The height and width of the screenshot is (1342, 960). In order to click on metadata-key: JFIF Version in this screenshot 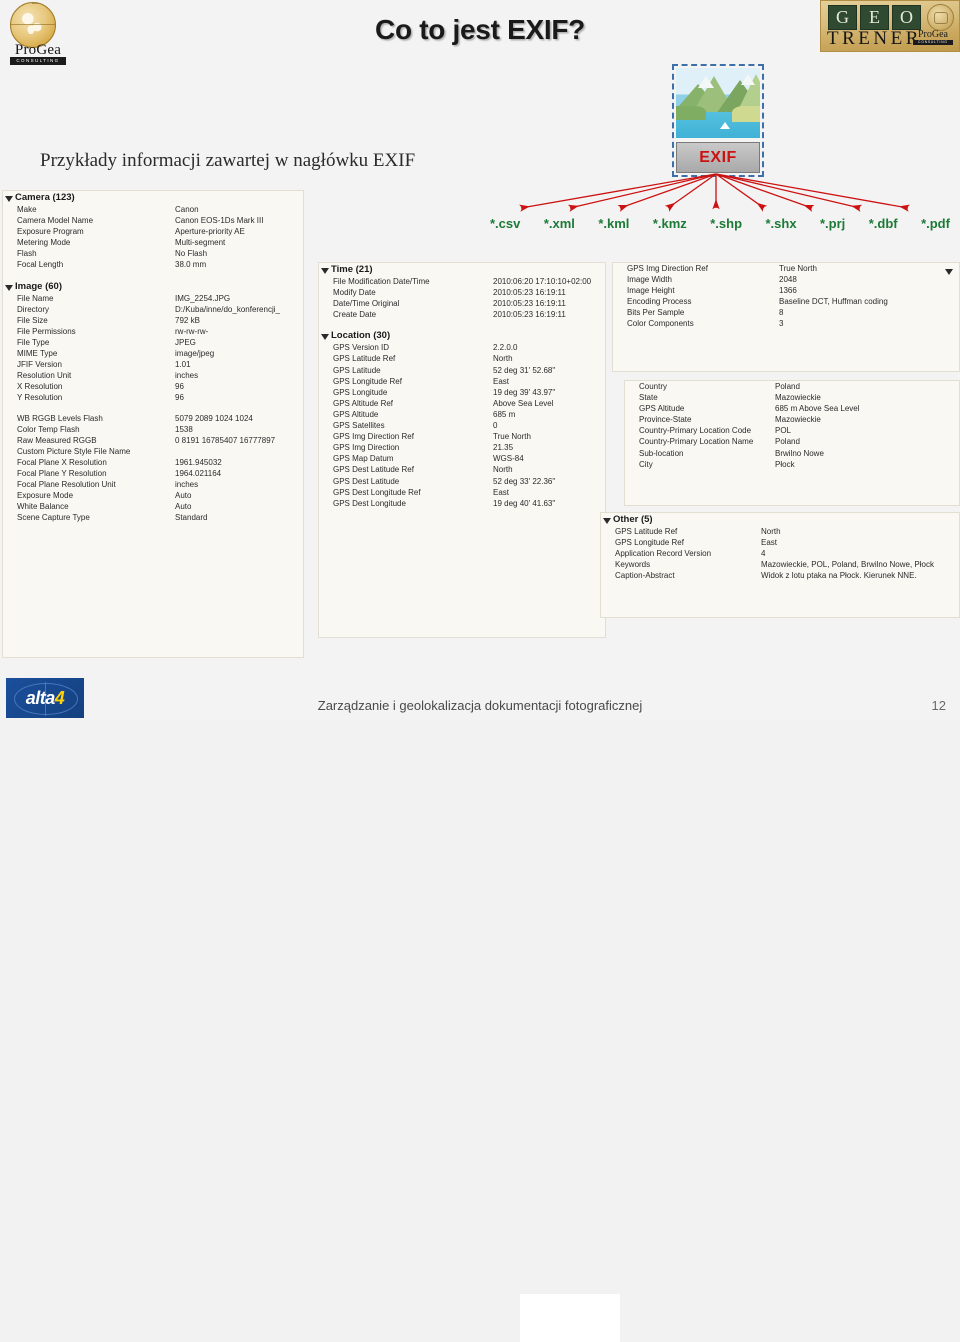, I will do `click(39, 365)`.